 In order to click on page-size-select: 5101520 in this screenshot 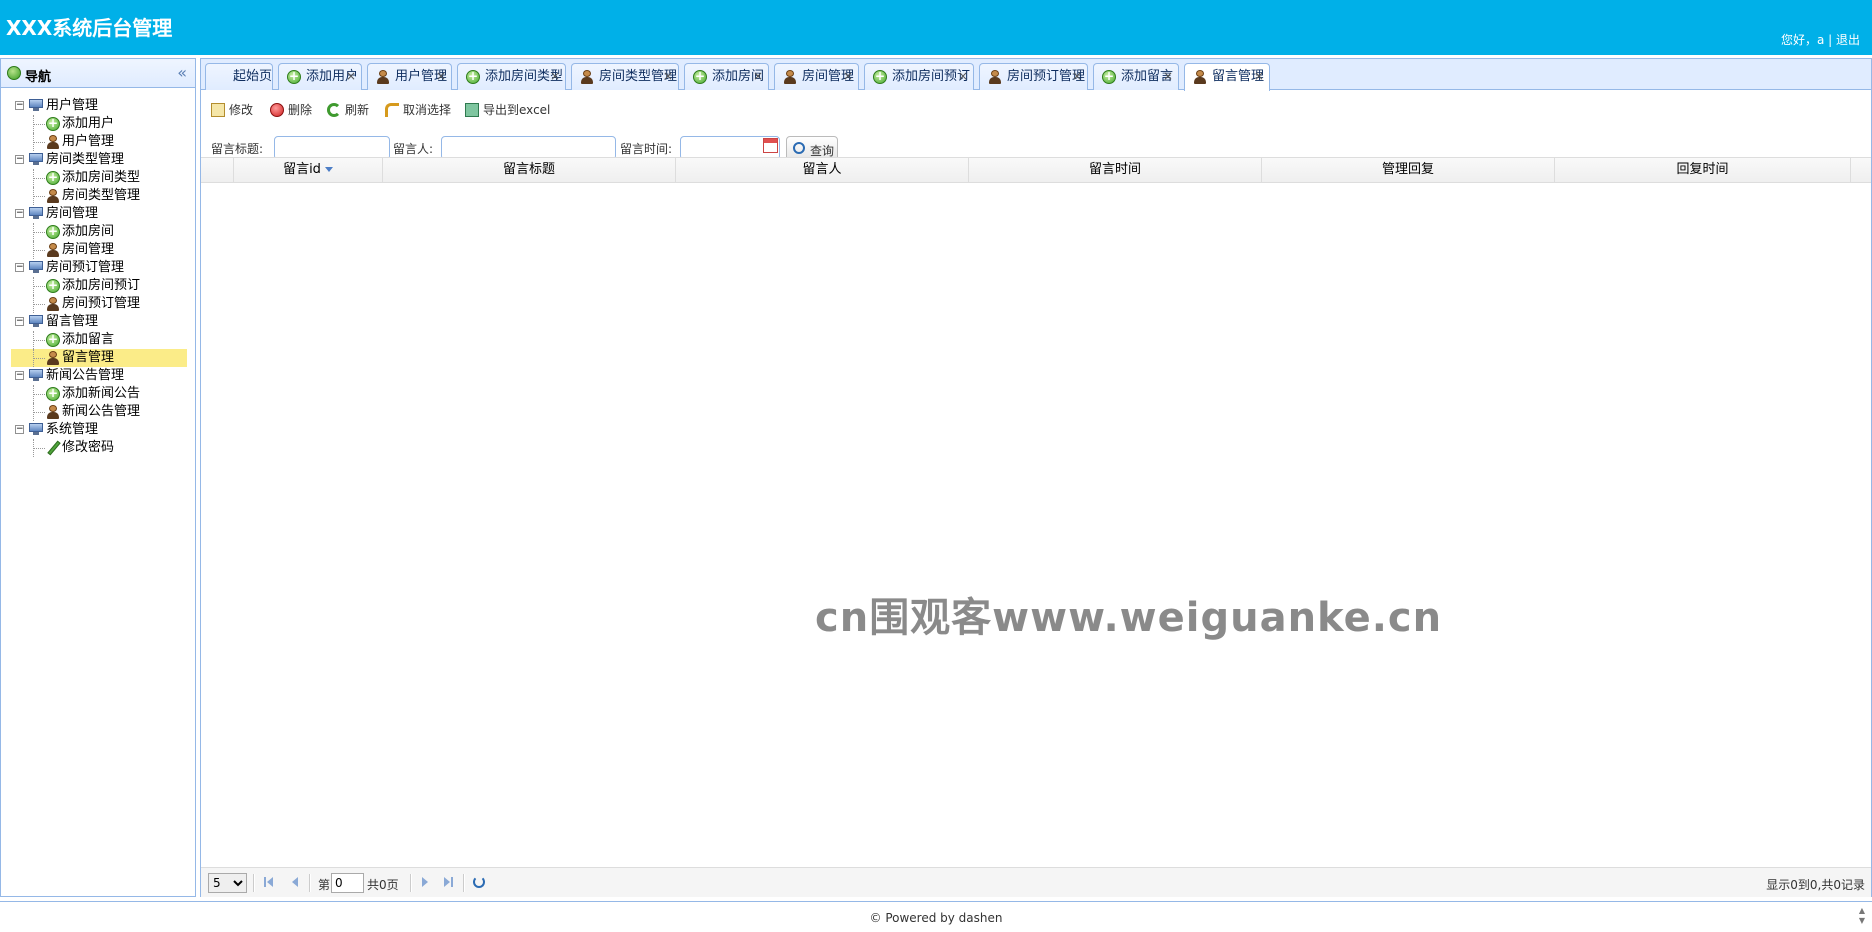, I will do `click(227, 883)`.